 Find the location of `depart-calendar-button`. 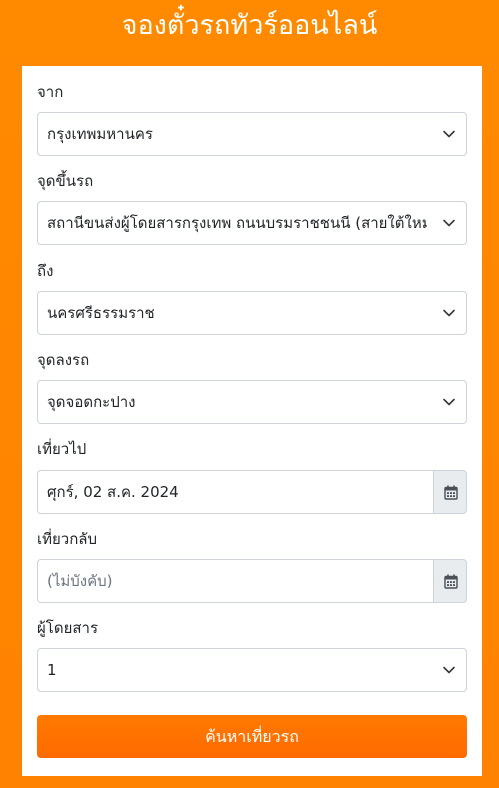

depart-calendar-button is located at coordinates (450, 492).